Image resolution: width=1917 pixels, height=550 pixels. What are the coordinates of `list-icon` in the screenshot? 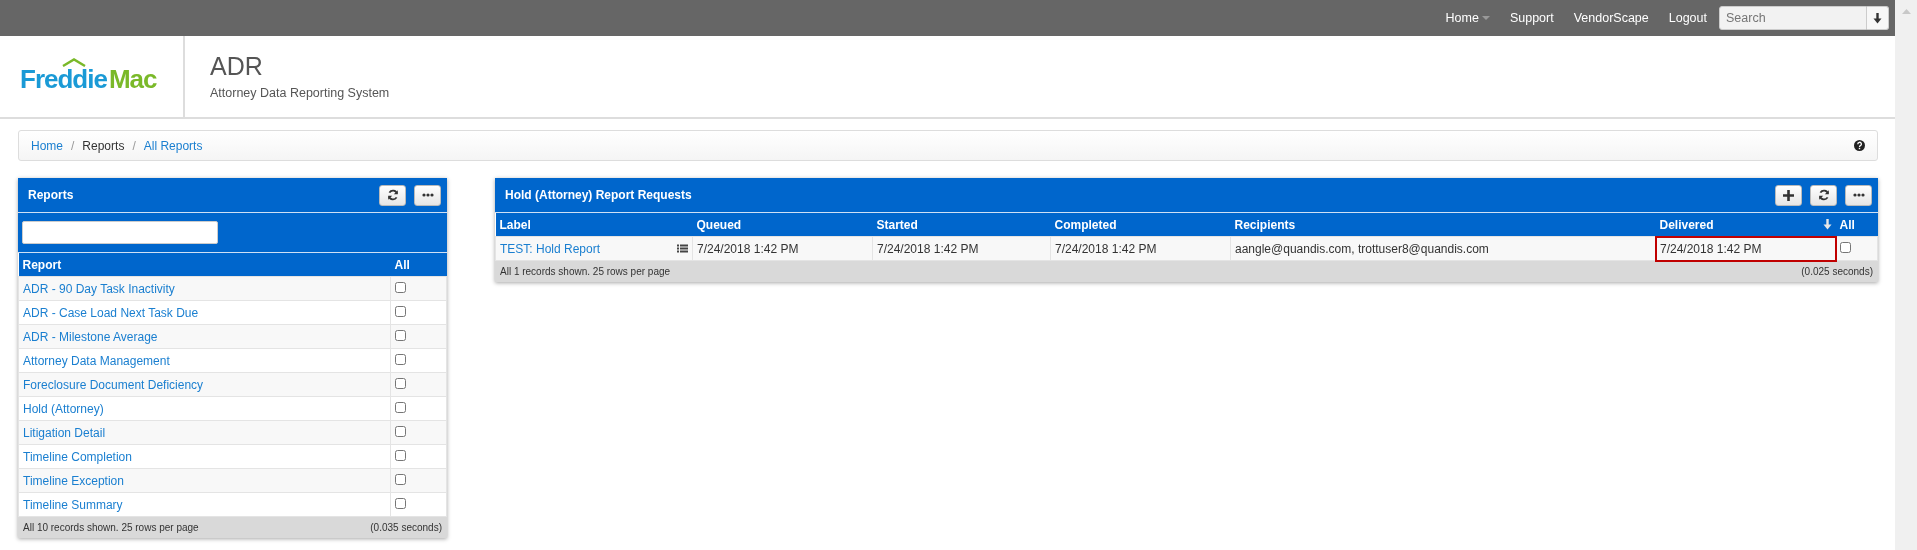 It's located at (682, 248).